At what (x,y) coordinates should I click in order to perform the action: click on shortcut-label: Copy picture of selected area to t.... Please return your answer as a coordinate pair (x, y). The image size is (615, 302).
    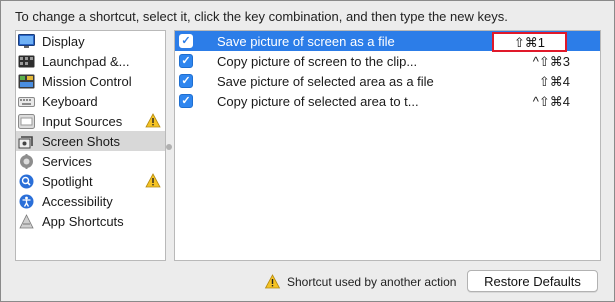
    Looking at the image, I should click on (318, 101).